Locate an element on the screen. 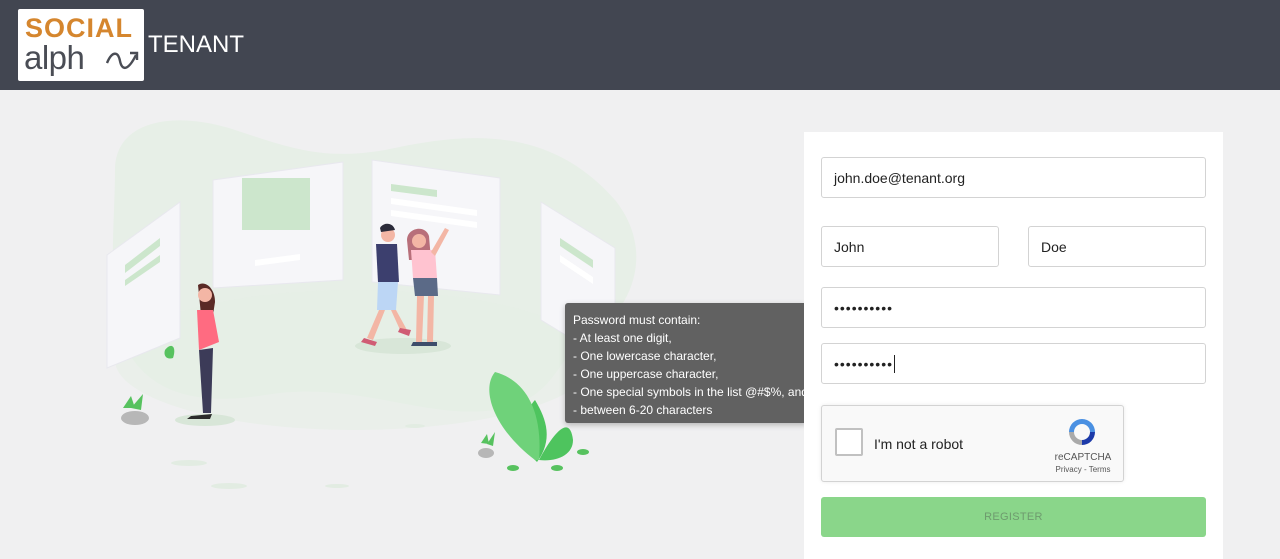  confirm-password-field: •••••••••• is located at coordinates (1013, 363).